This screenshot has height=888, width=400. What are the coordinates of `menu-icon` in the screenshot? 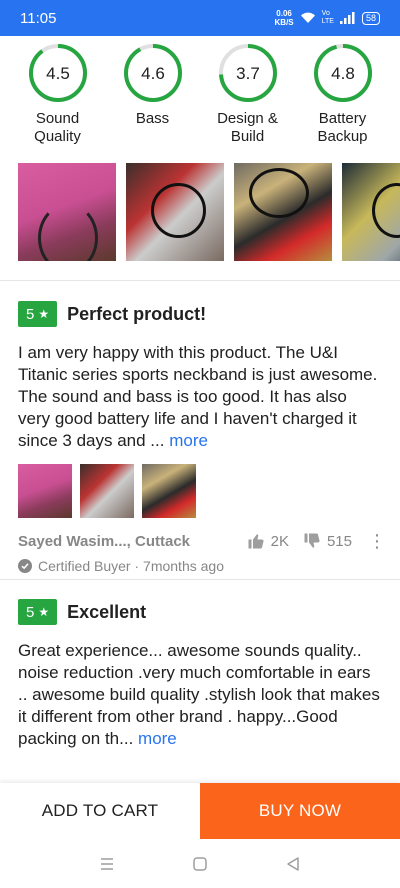 It's located at (107, 864).